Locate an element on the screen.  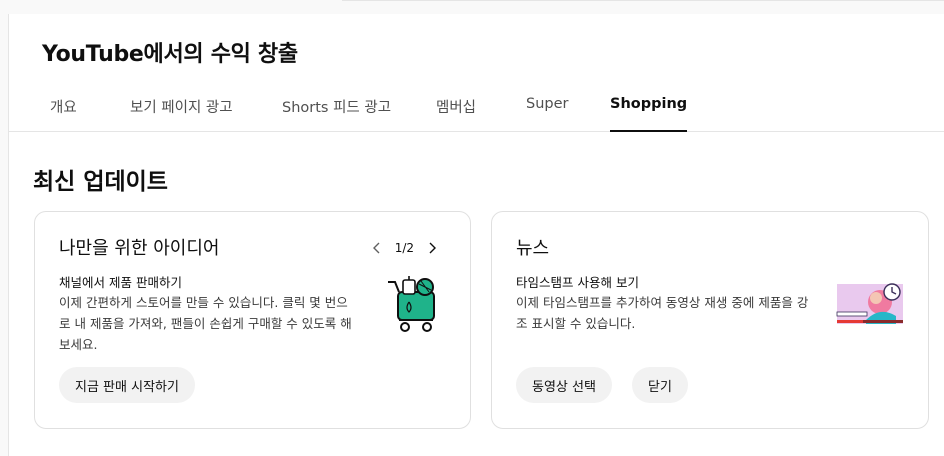
pager-count: 1/2 is located at coordinates (404, 248).